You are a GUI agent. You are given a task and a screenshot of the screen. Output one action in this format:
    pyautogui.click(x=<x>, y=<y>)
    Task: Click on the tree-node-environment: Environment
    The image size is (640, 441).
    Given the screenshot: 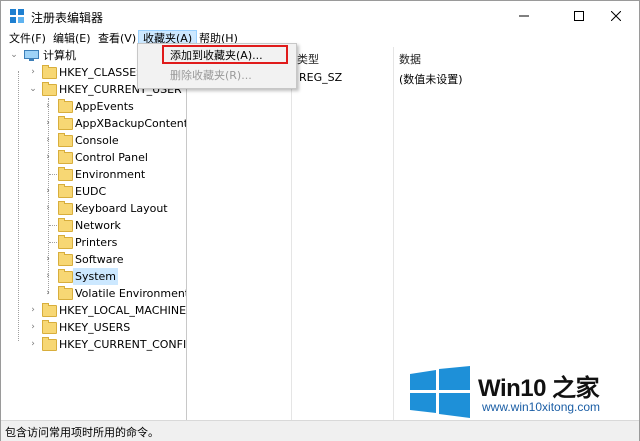 What is the action you would take?
    pyautogui.click(x=94, y=174)
    